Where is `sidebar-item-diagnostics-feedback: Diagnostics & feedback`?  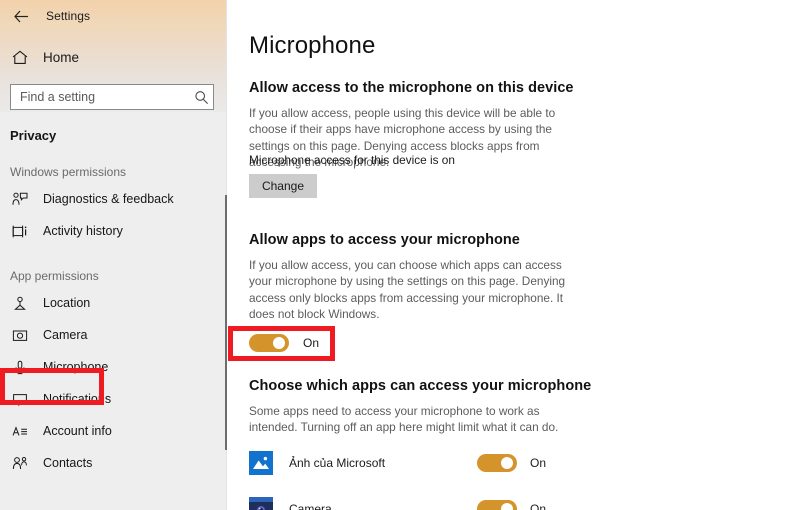 sidebar-item-diagnostics-feedback: Diagnostics & feedback is located at coordinates (113, 199).